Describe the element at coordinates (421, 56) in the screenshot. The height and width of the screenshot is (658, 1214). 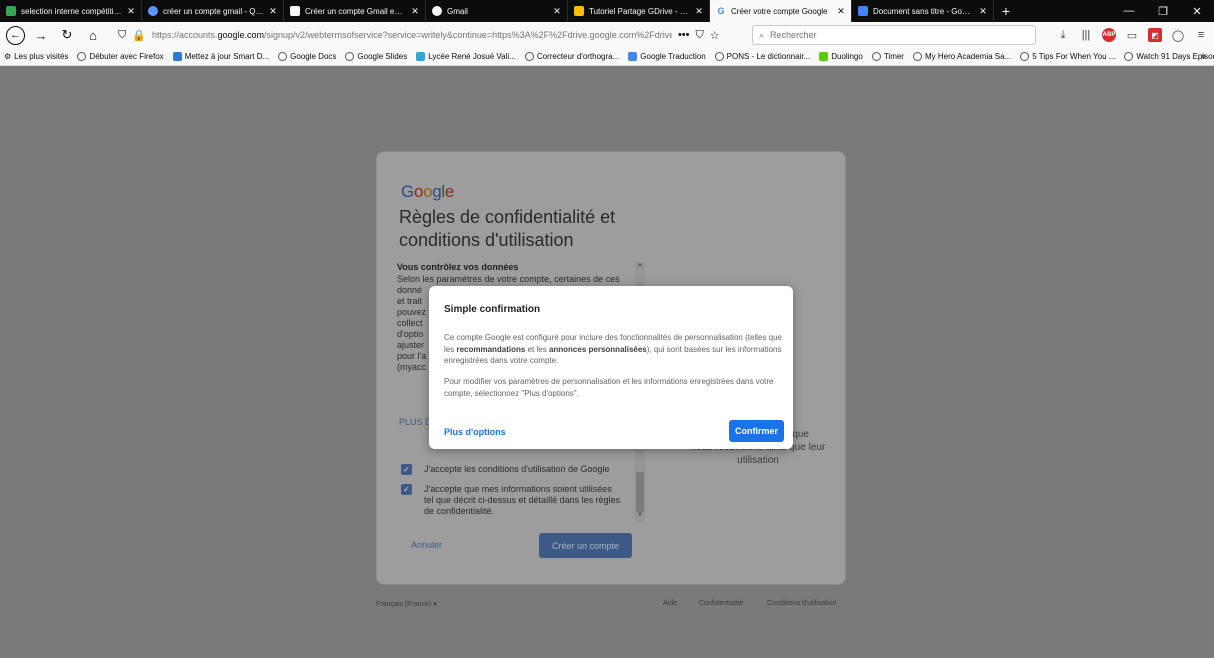
I see `school-icon` at that location.